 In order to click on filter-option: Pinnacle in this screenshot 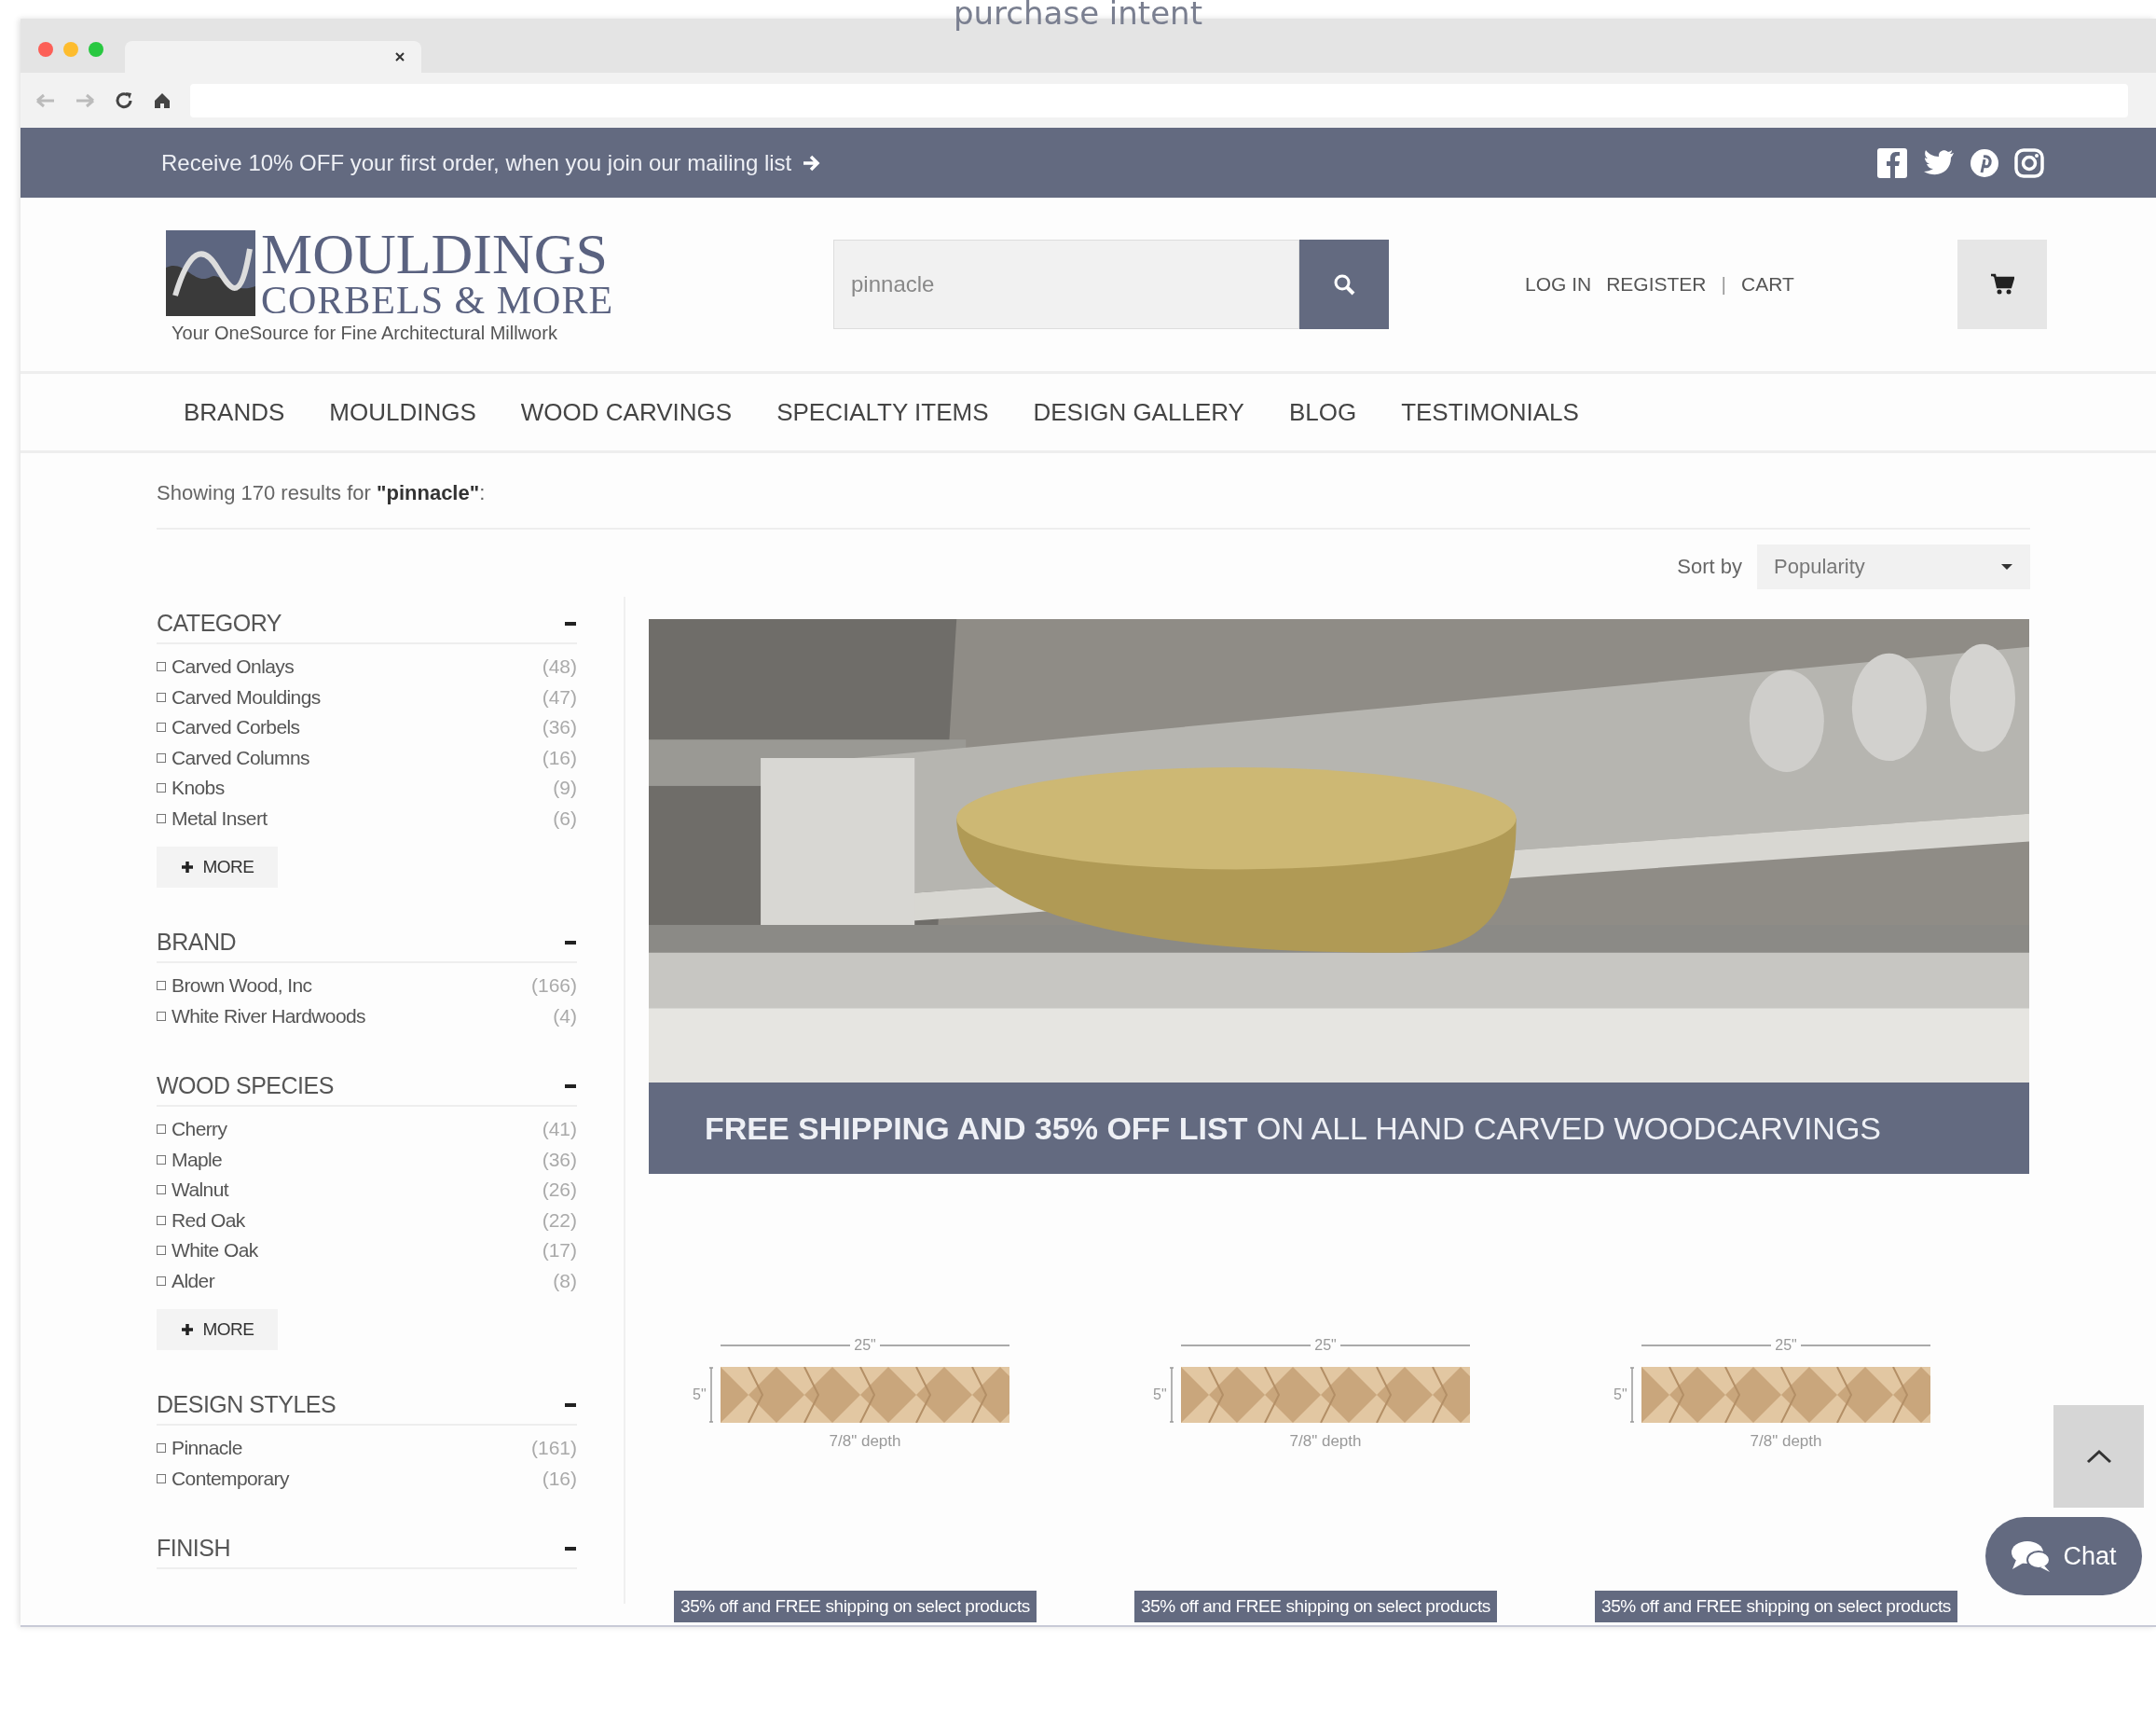, I will do `click(351, 1448)`.